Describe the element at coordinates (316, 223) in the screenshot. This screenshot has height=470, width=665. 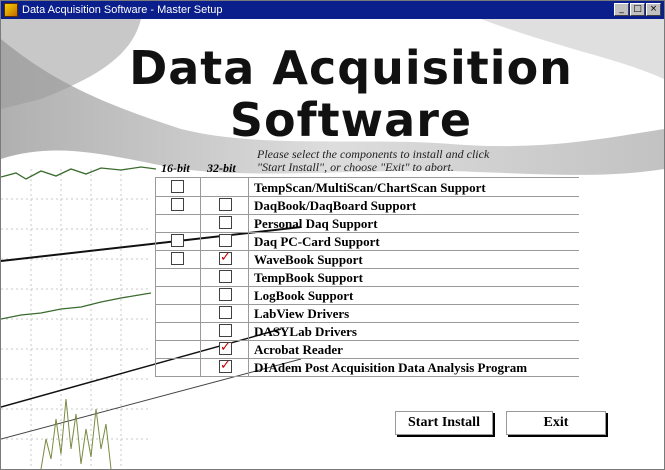
I see `component-label: Personal Daq Support` at that location.